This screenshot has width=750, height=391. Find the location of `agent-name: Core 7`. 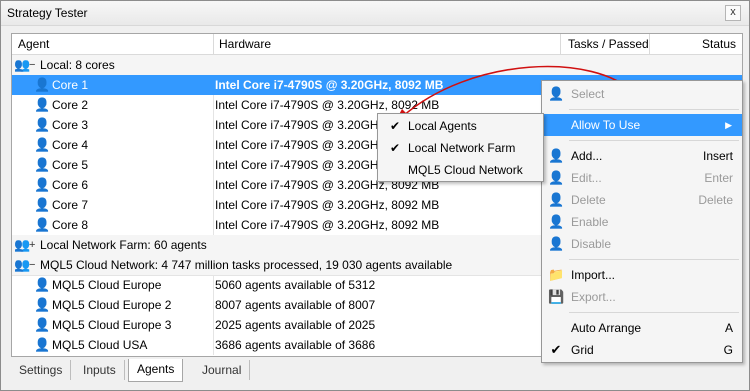

agent-name: Core 7 is located at coordinates (70, 205).